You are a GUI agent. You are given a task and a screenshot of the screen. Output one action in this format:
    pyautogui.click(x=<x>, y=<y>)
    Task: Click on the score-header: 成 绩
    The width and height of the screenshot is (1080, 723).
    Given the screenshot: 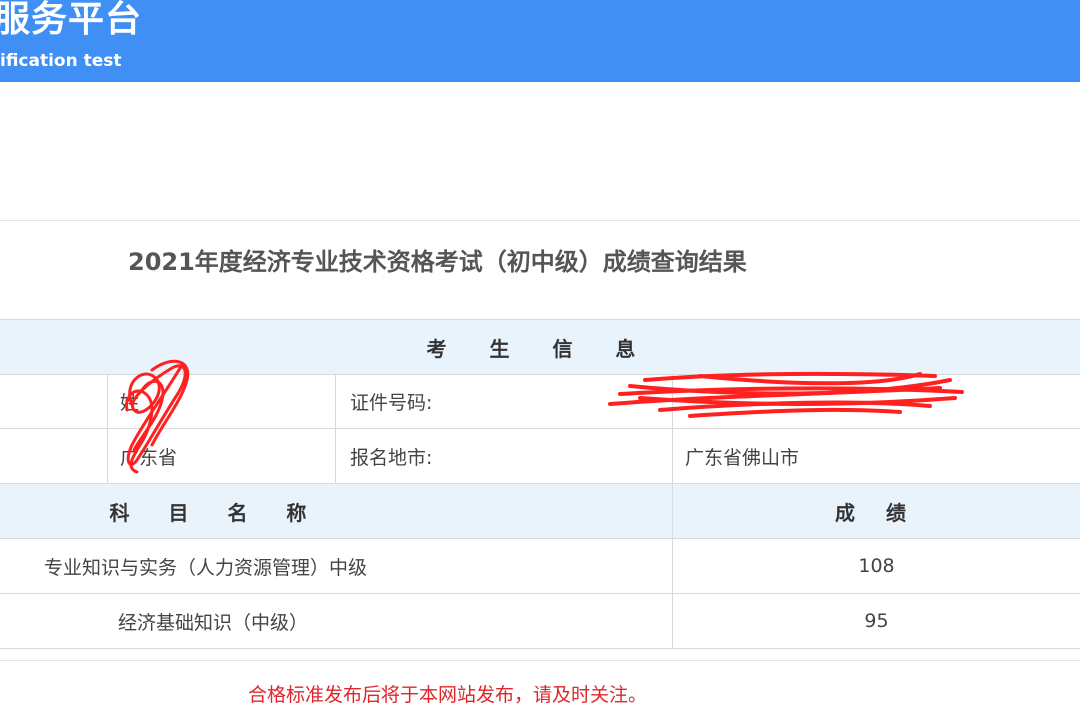 What is the action you would take?
    pyautogui.click(x=876, y=511)
    